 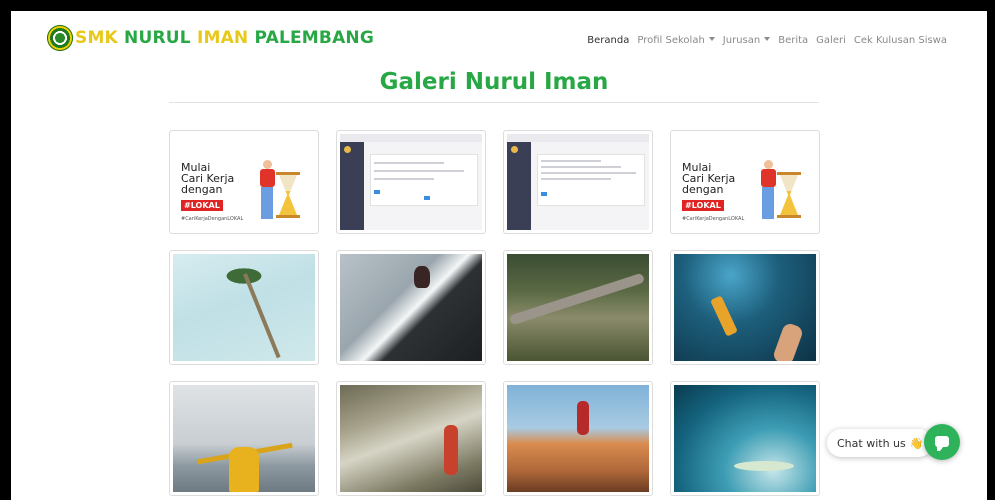 I want to click on surfer-wave-photo, so click(x=745, y=438).